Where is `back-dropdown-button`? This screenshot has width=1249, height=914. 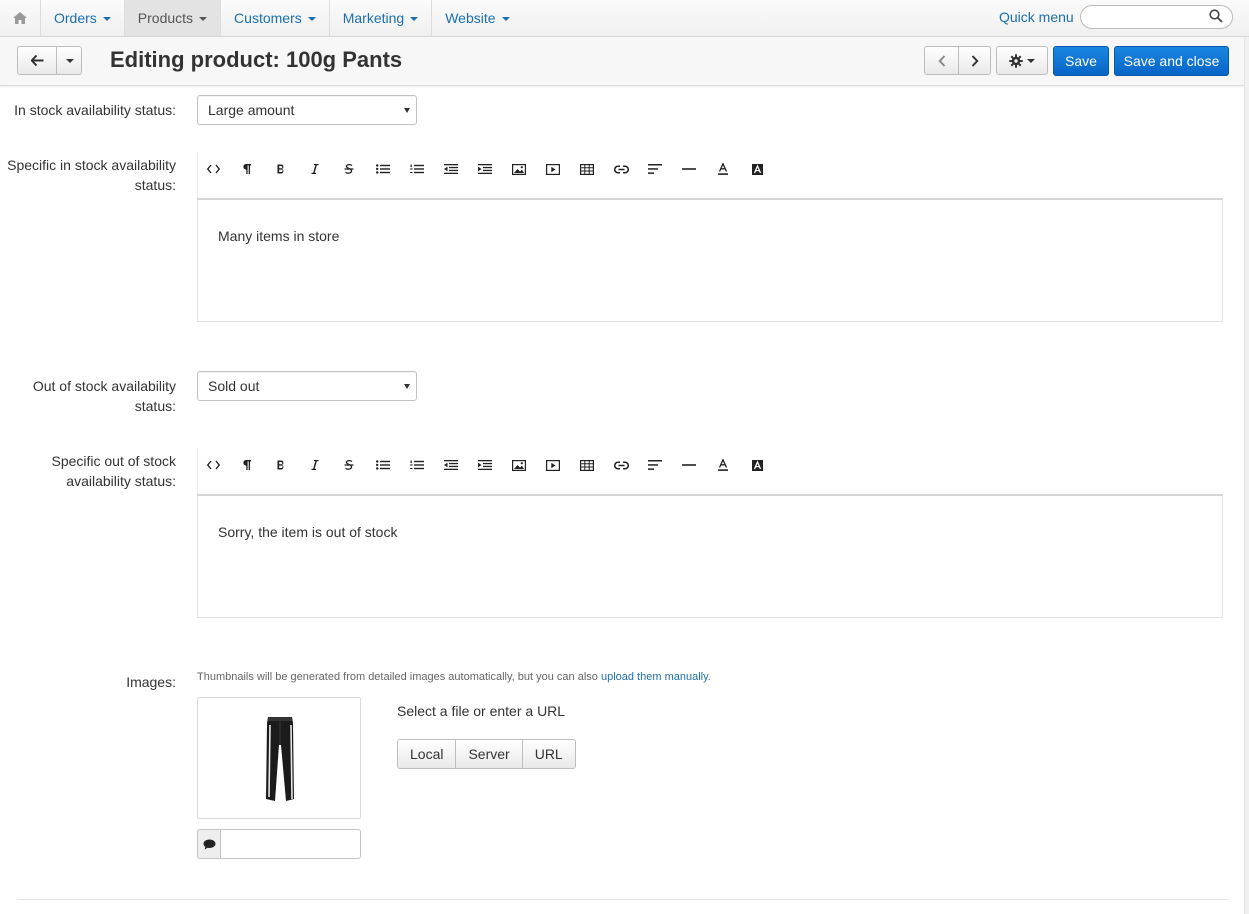
back-dropdown-button is located at coordinates (69, 60).